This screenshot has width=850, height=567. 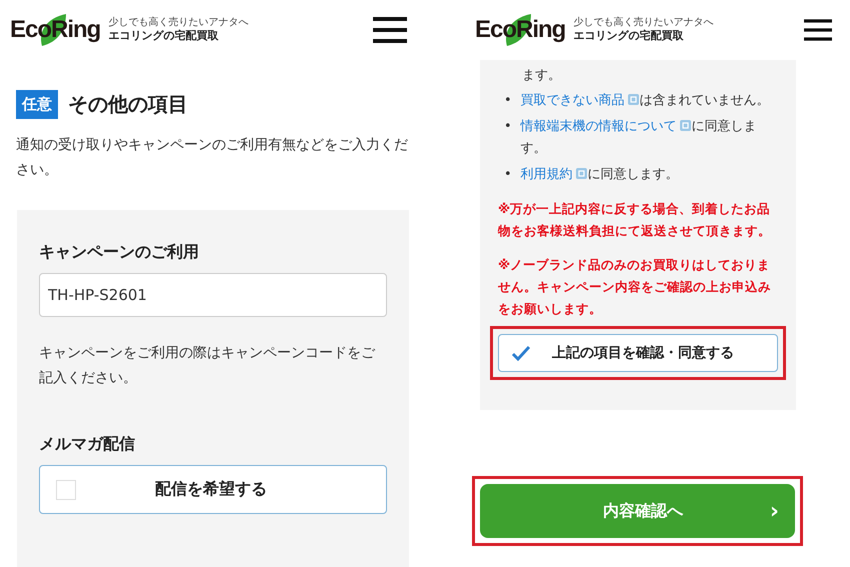 I want to click on field-label: キャンペーンのご利用, so click(x=119, y=252).